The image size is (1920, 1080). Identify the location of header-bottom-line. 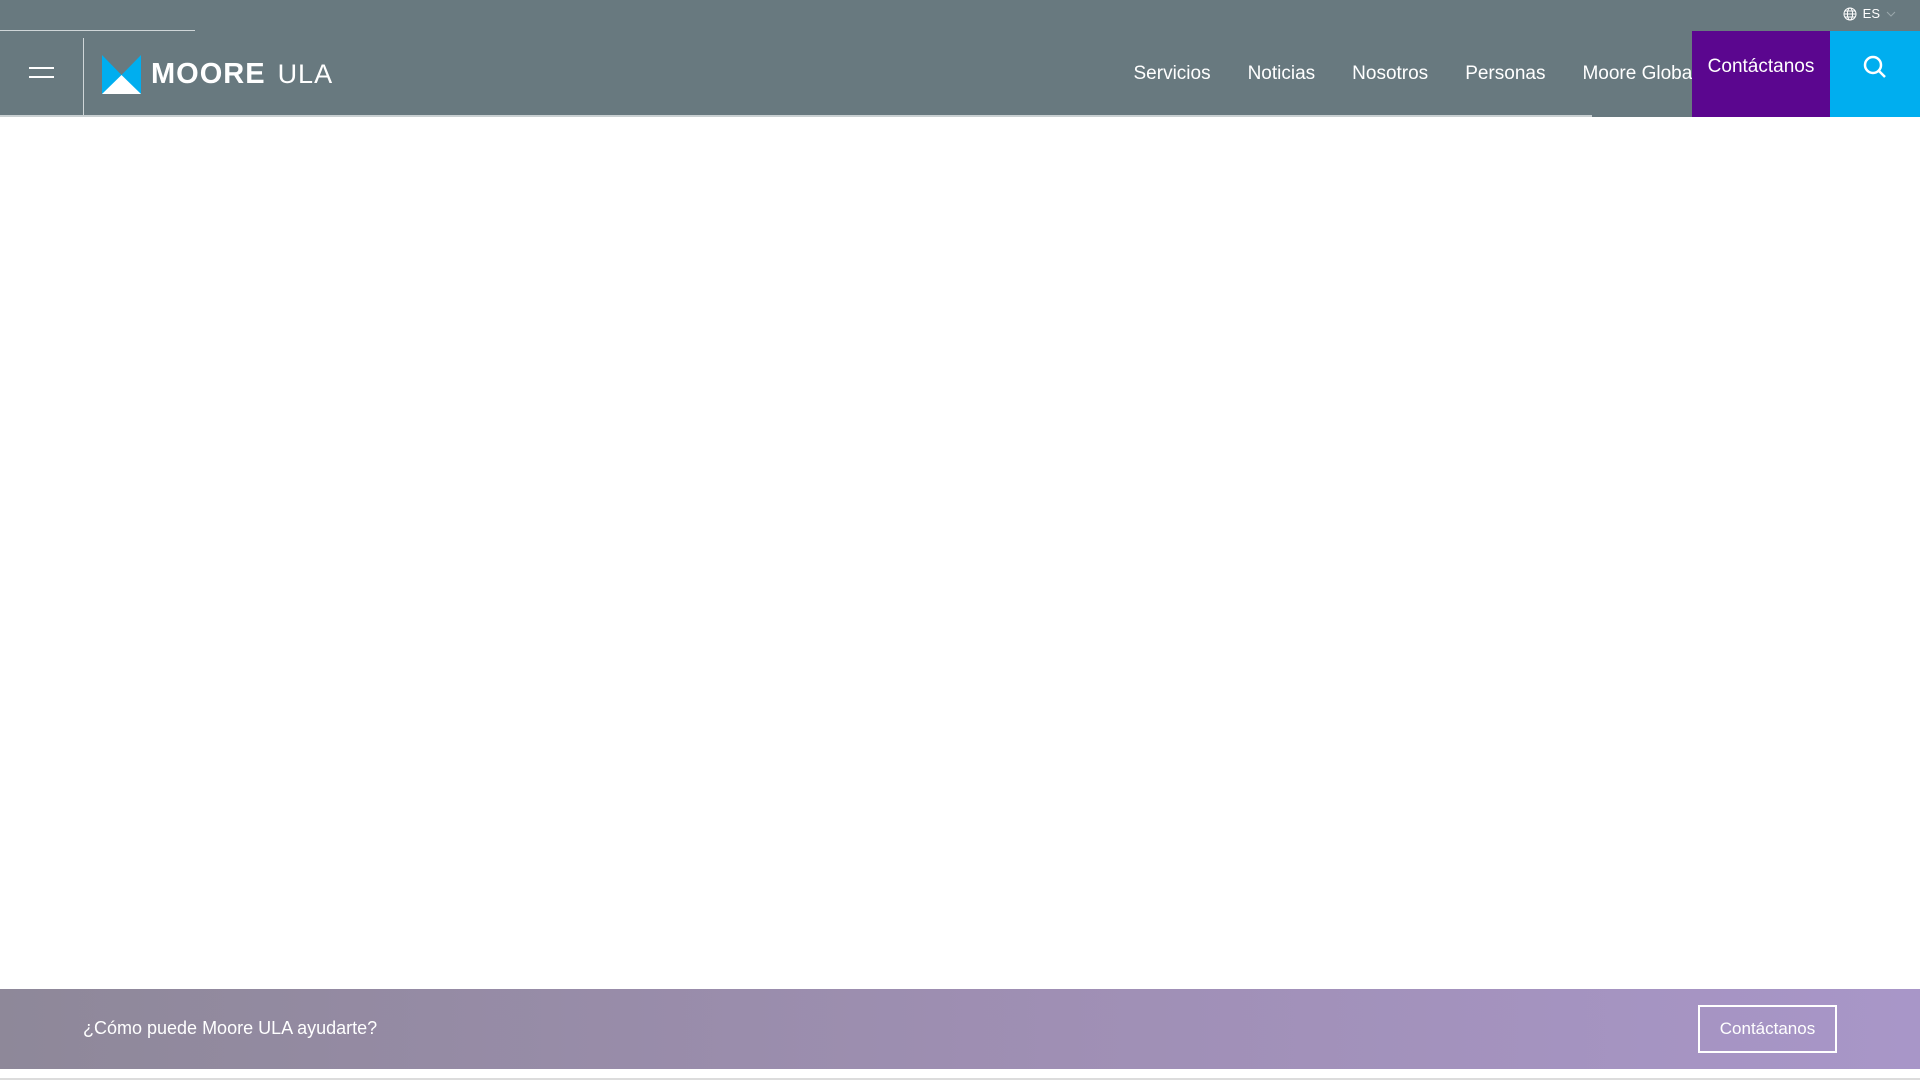
(796, 116).